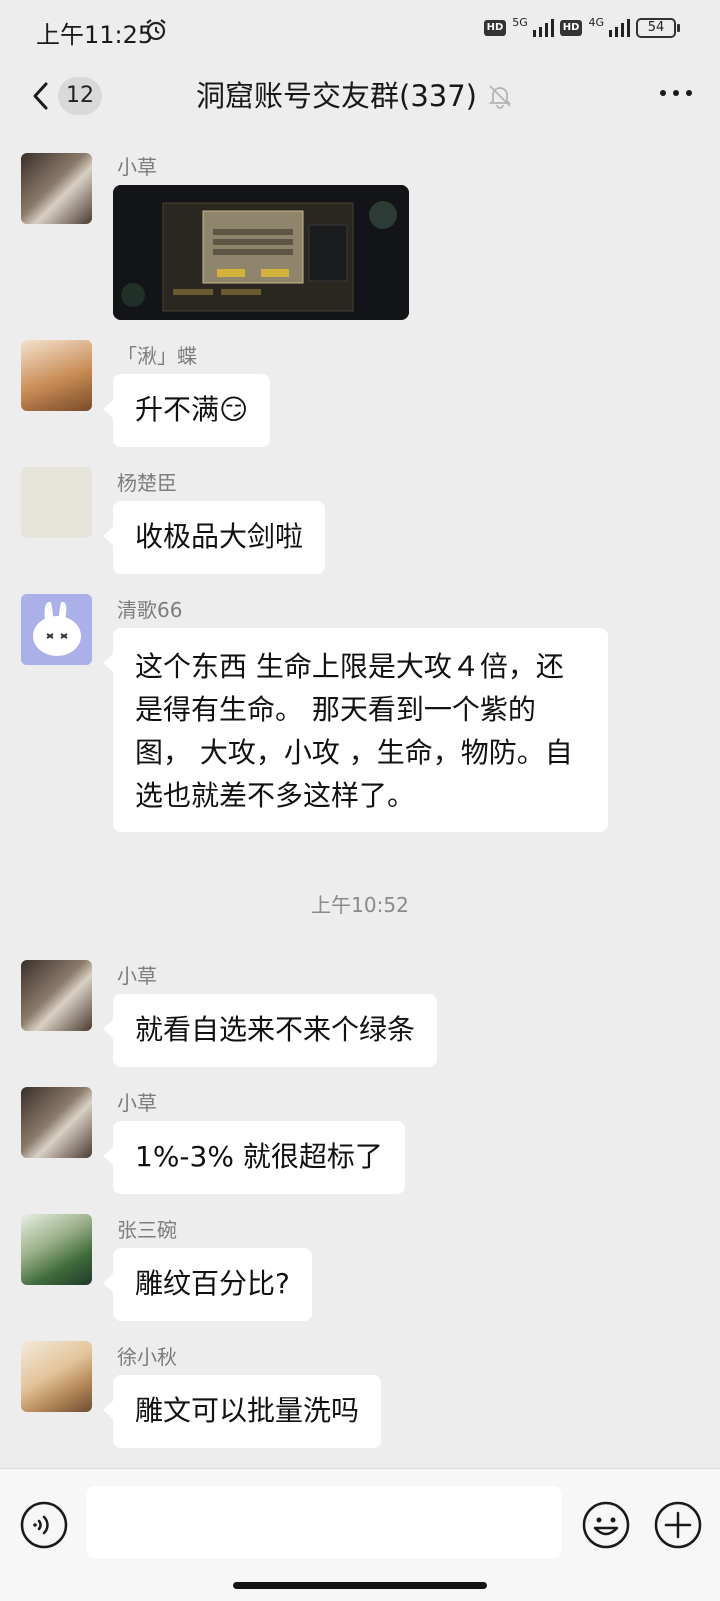  I want to click on hd-badge-2: HD, so click(571, 28).